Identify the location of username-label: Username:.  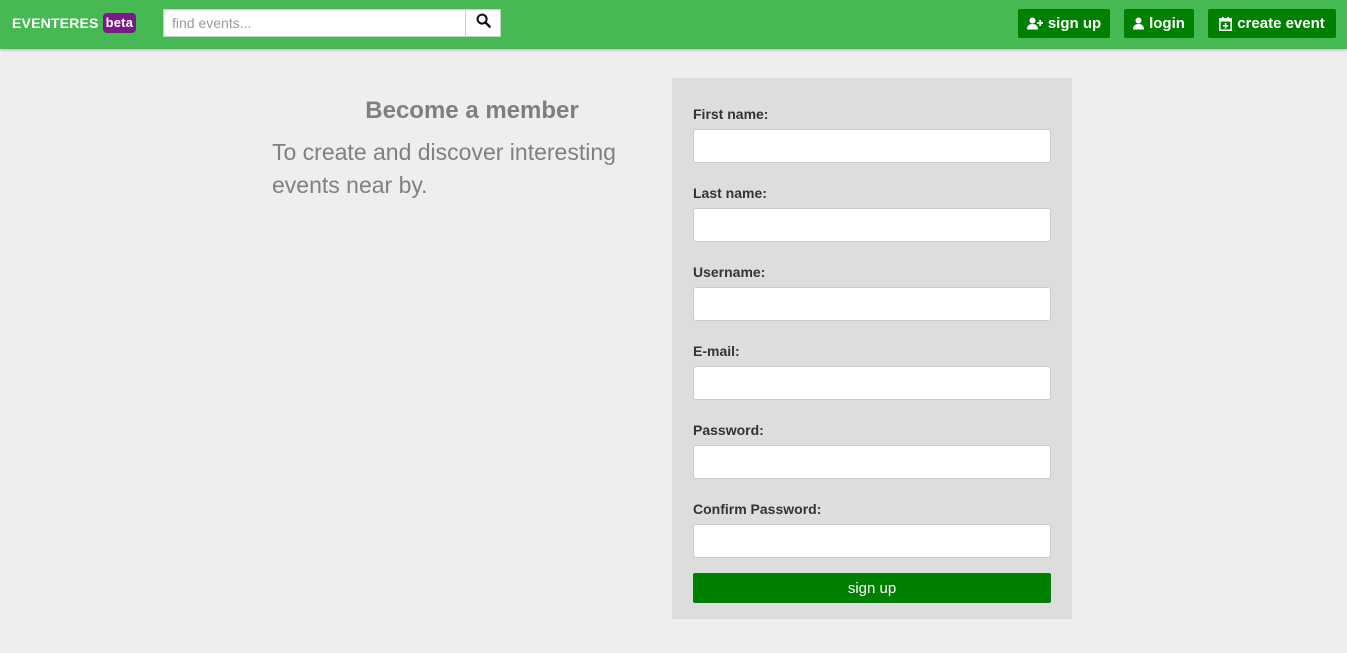
(729, 272).